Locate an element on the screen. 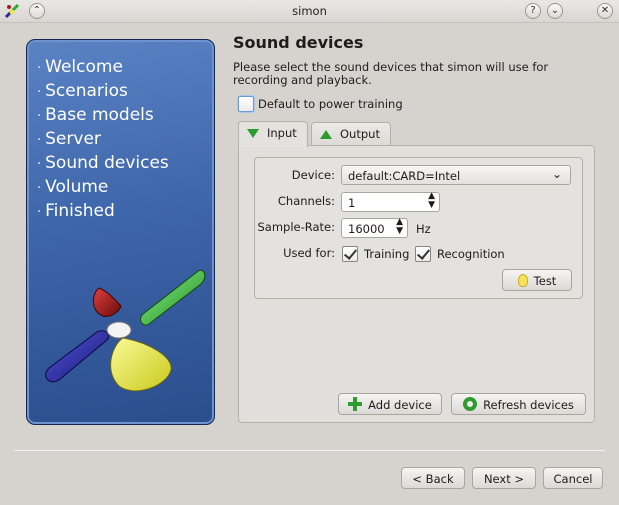 The width and height of the screenshot is (619, 505). recognition-label: Recognition is located at coordinates (471, 254).